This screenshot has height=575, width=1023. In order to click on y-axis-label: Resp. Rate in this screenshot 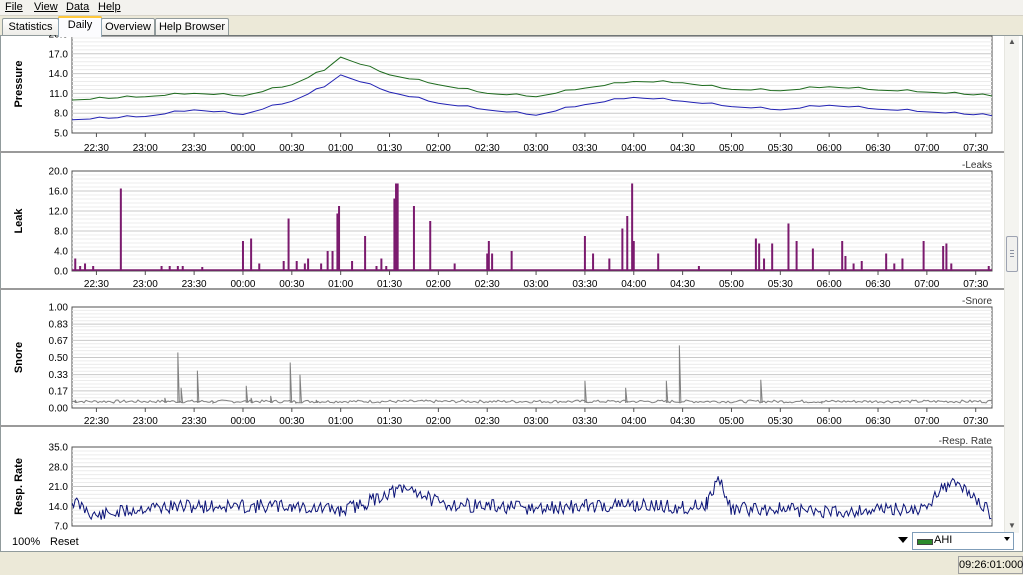, I will do `click(19, 486)`.